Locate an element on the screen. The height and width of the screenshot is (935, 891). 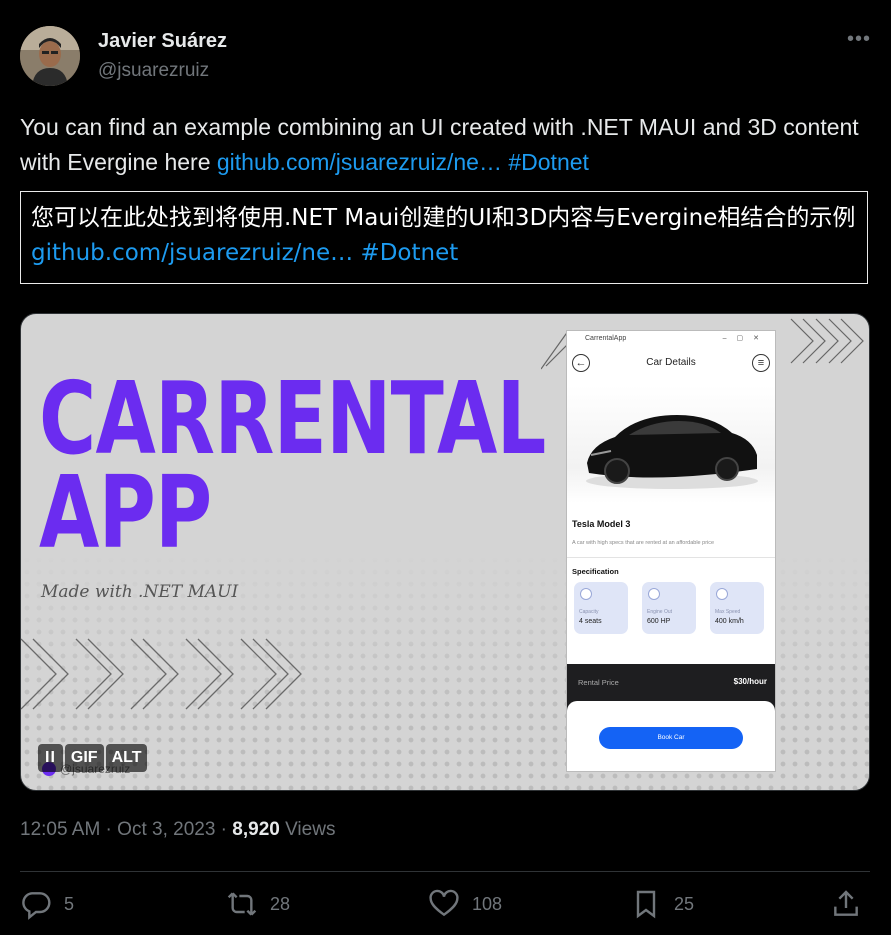
media-title-line1: CARRENTAL is located at coordinates (292, 418).